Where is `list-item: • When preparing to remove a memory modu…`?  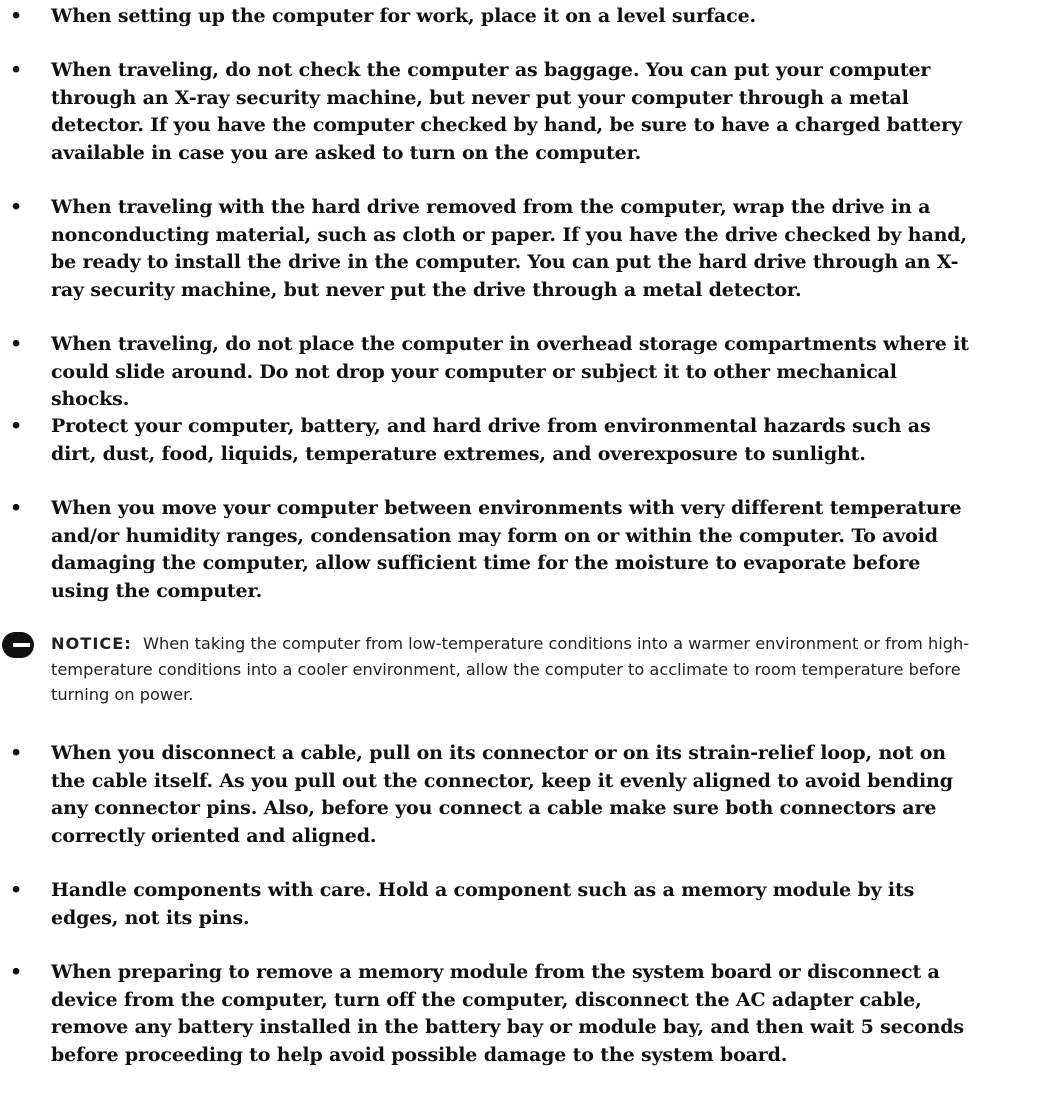 list-item: • When preparing to remove a memory modu… is located at coordinates (487, 1014).